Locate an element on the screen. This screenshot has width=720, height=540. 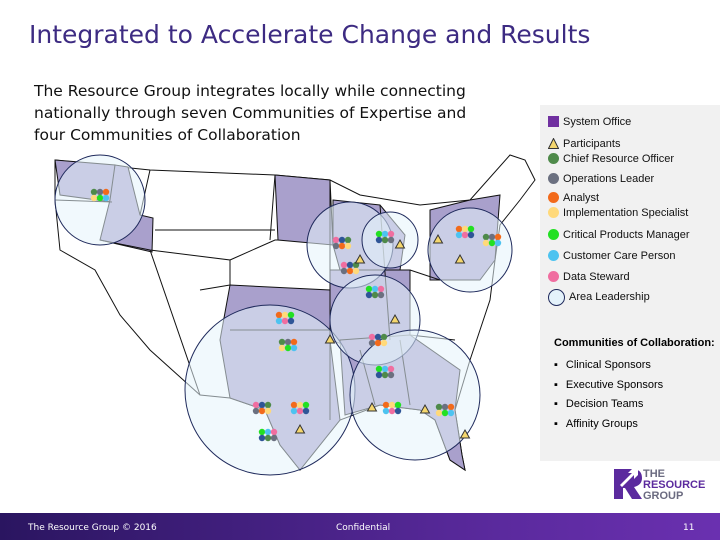
legend-label: Data Steward is located at coordinates (596, 277).